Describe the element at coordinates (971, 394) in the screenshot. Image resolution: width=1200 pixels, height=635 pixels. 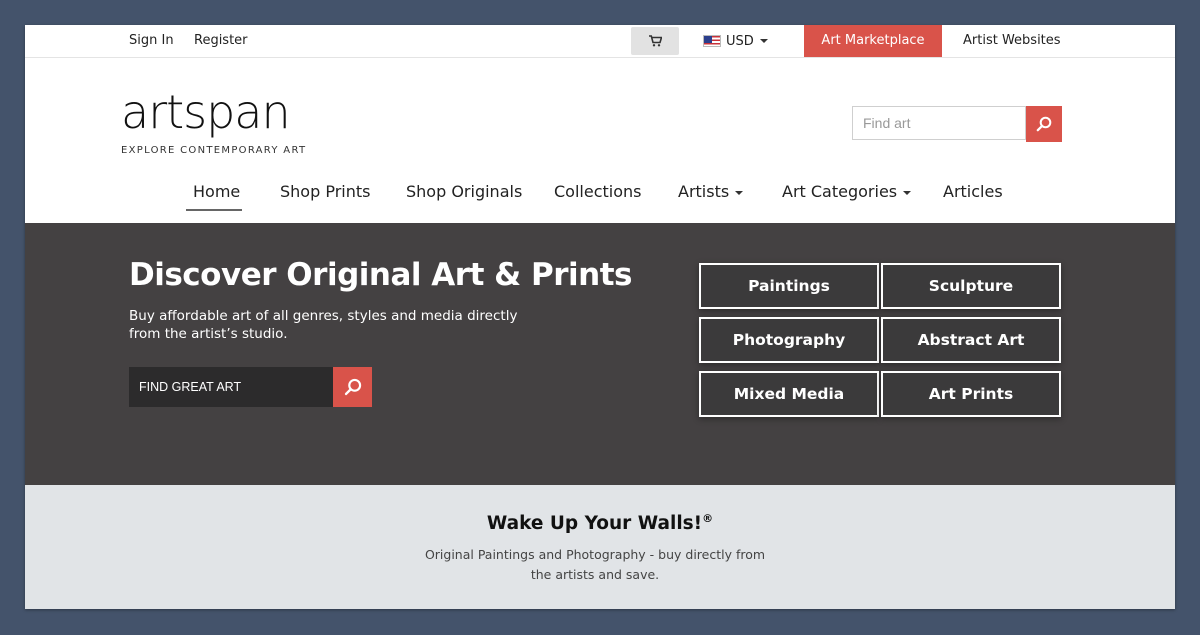
I see `category-art-prints-button: Art Prints` at that location.